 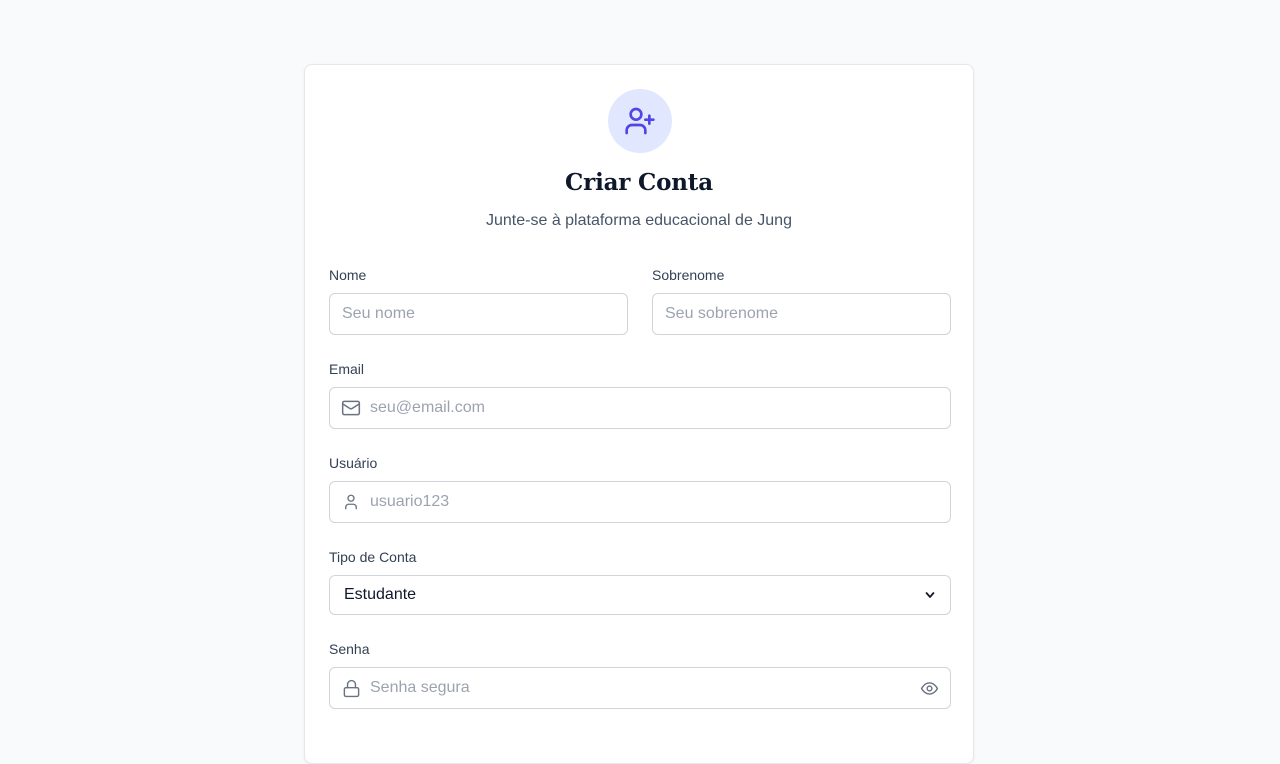 I want to click on username-field, so click(x=640, y=502).